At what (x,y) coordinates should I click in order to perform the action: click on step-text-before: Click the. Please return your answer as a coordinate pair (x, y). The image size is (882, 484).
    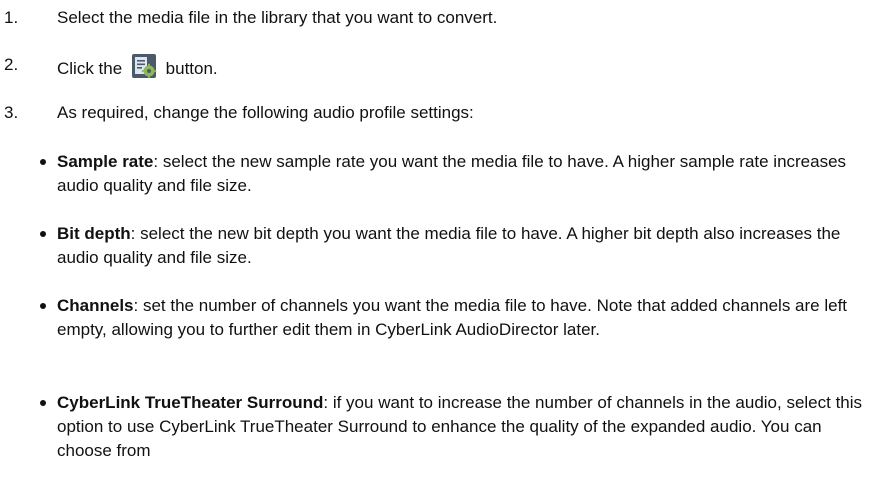
    Looking at the image, I should click on (90, 68).